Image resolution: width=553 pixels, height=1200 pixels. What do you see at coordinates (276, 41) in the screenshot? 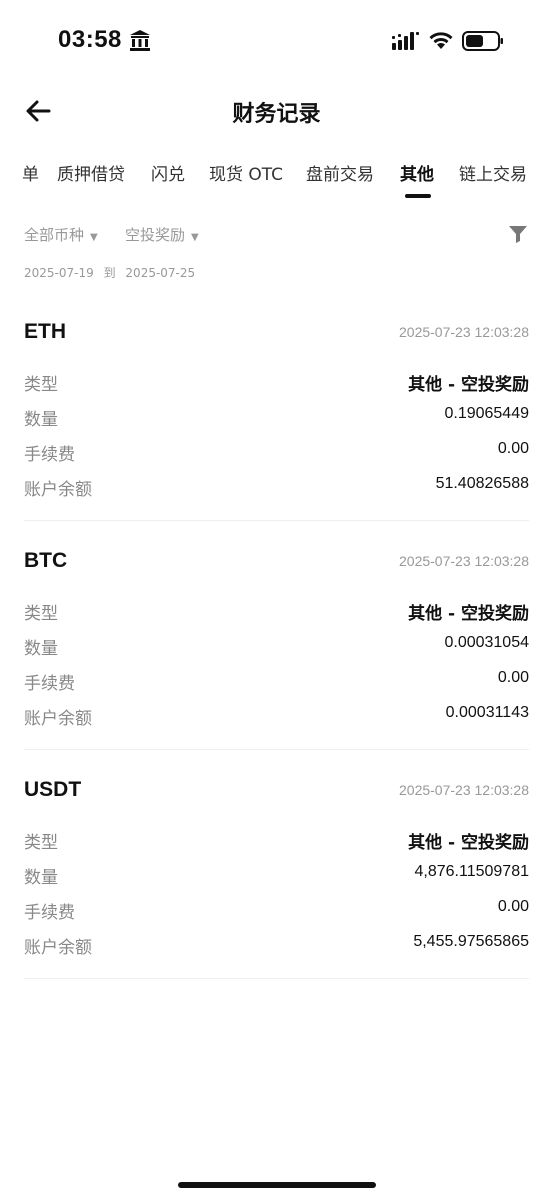
I see `status-bar: 03:58` at bounding box center [276, 41].